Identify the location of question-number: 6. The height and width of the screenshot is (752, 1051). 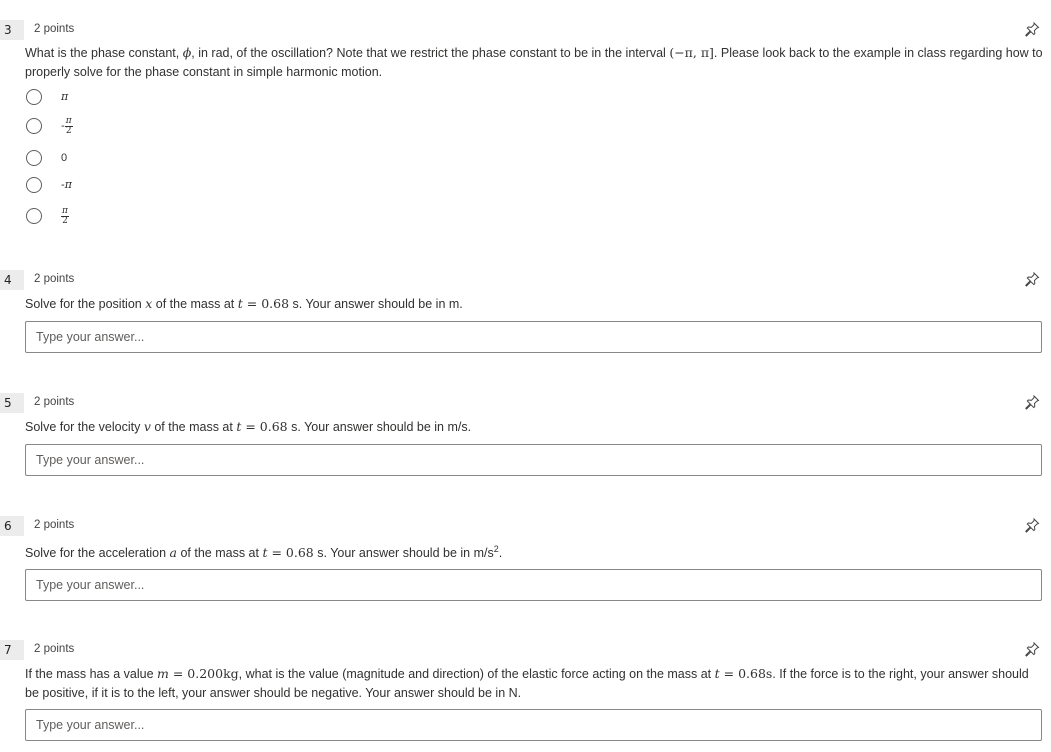
(12, 526).